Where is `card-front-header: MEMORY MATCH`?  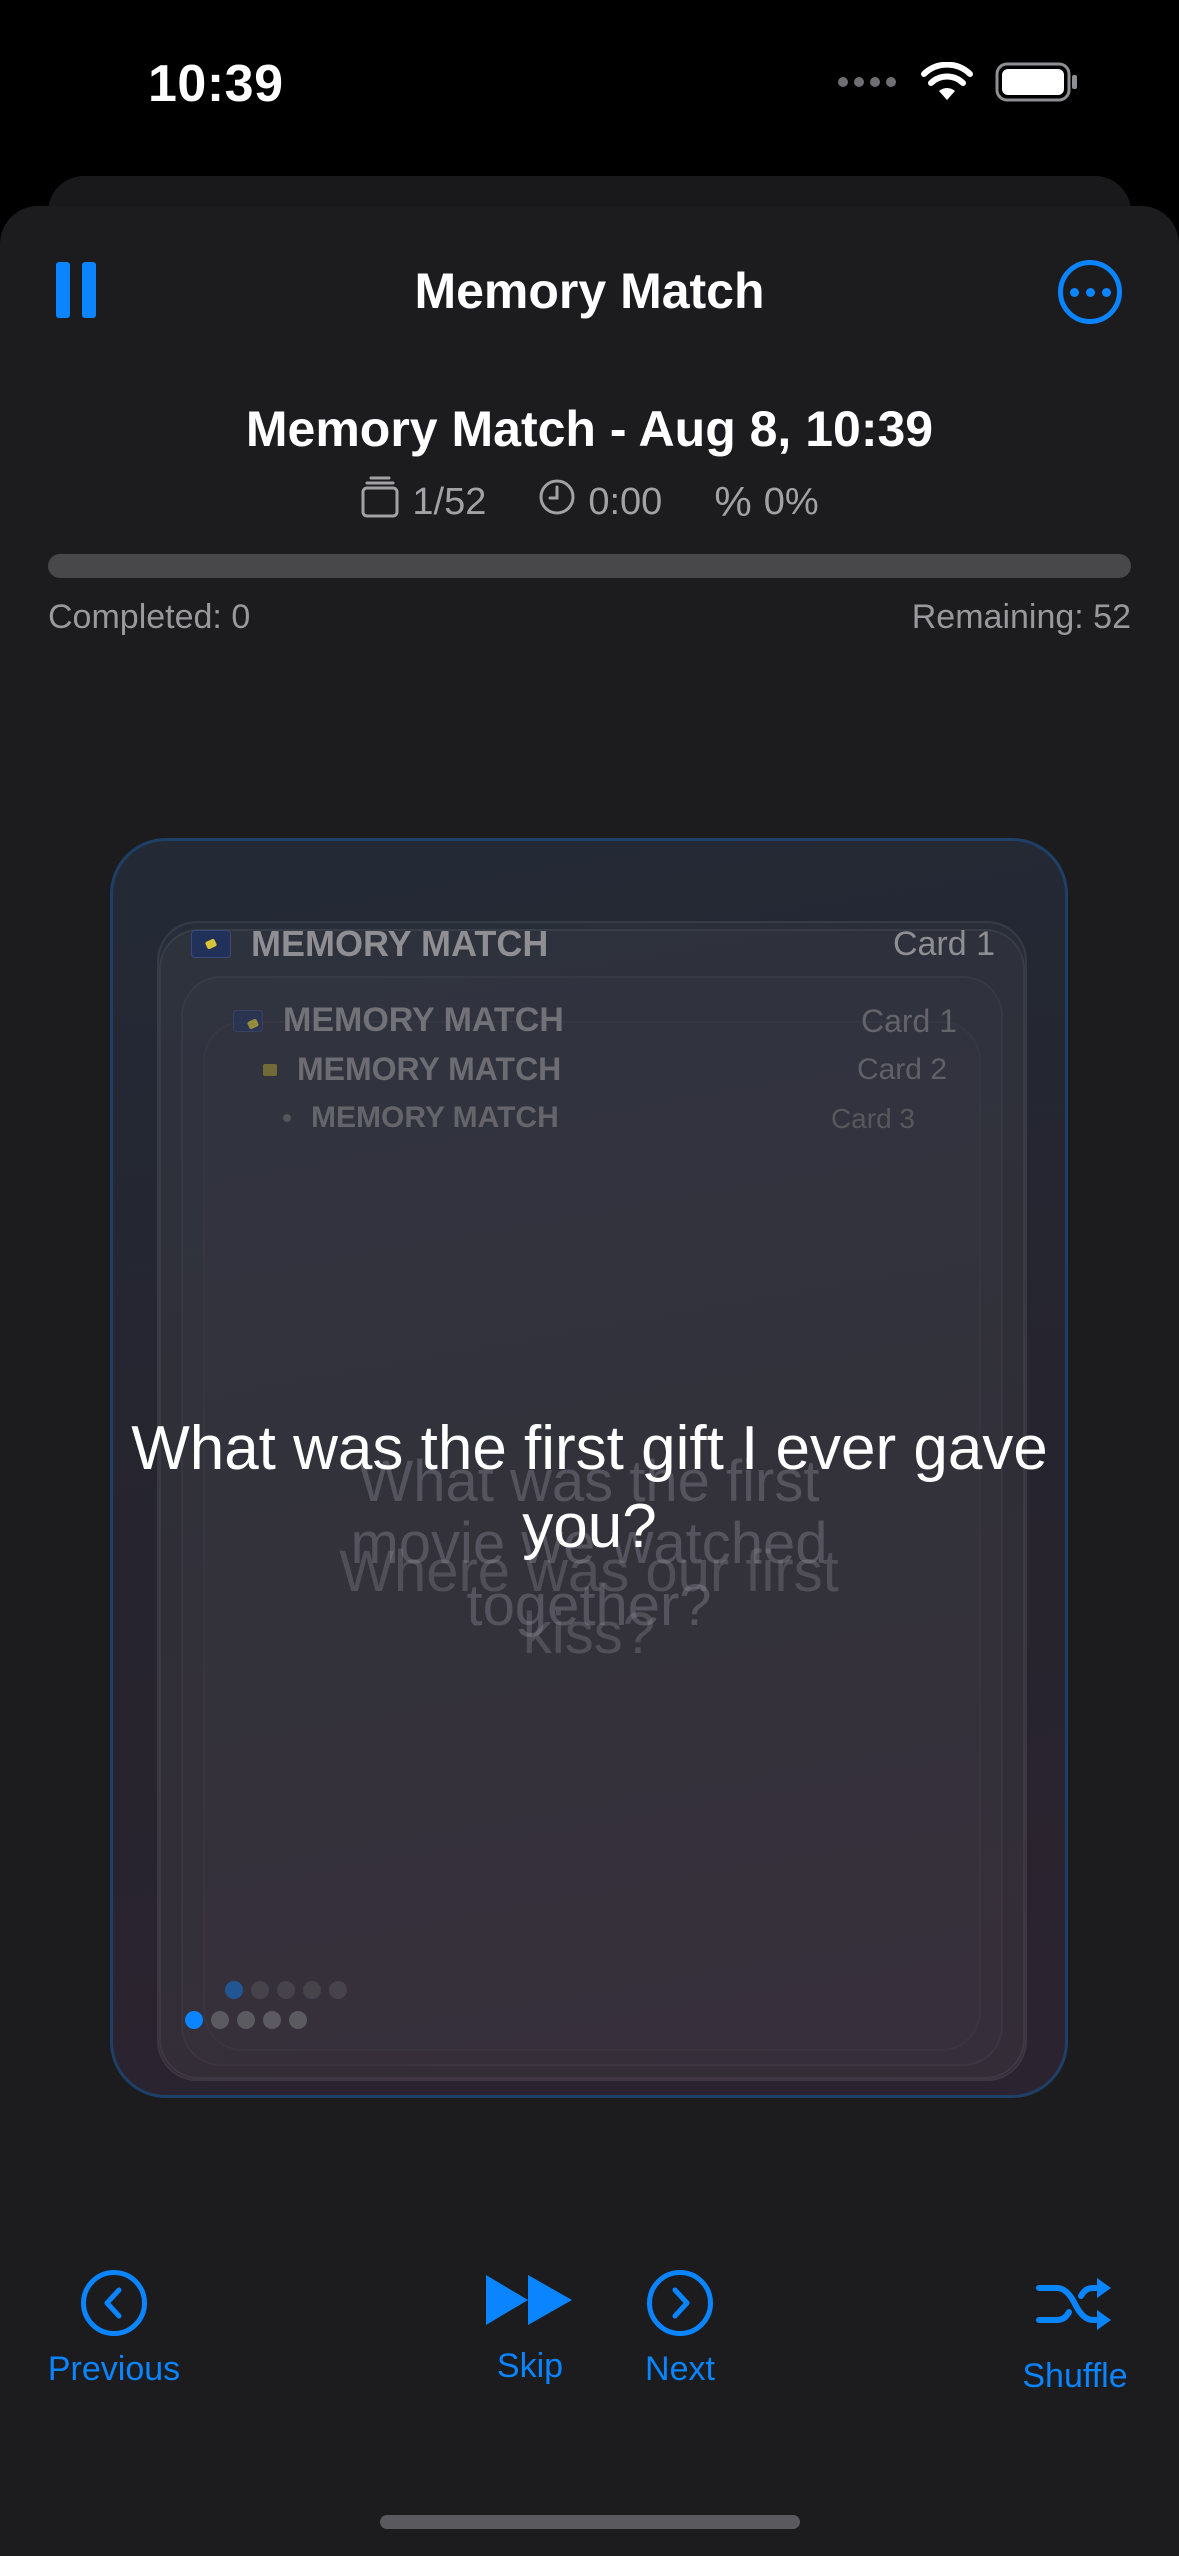
card-front-header: MEMORY MATCH is located at coordinates (369, 944).